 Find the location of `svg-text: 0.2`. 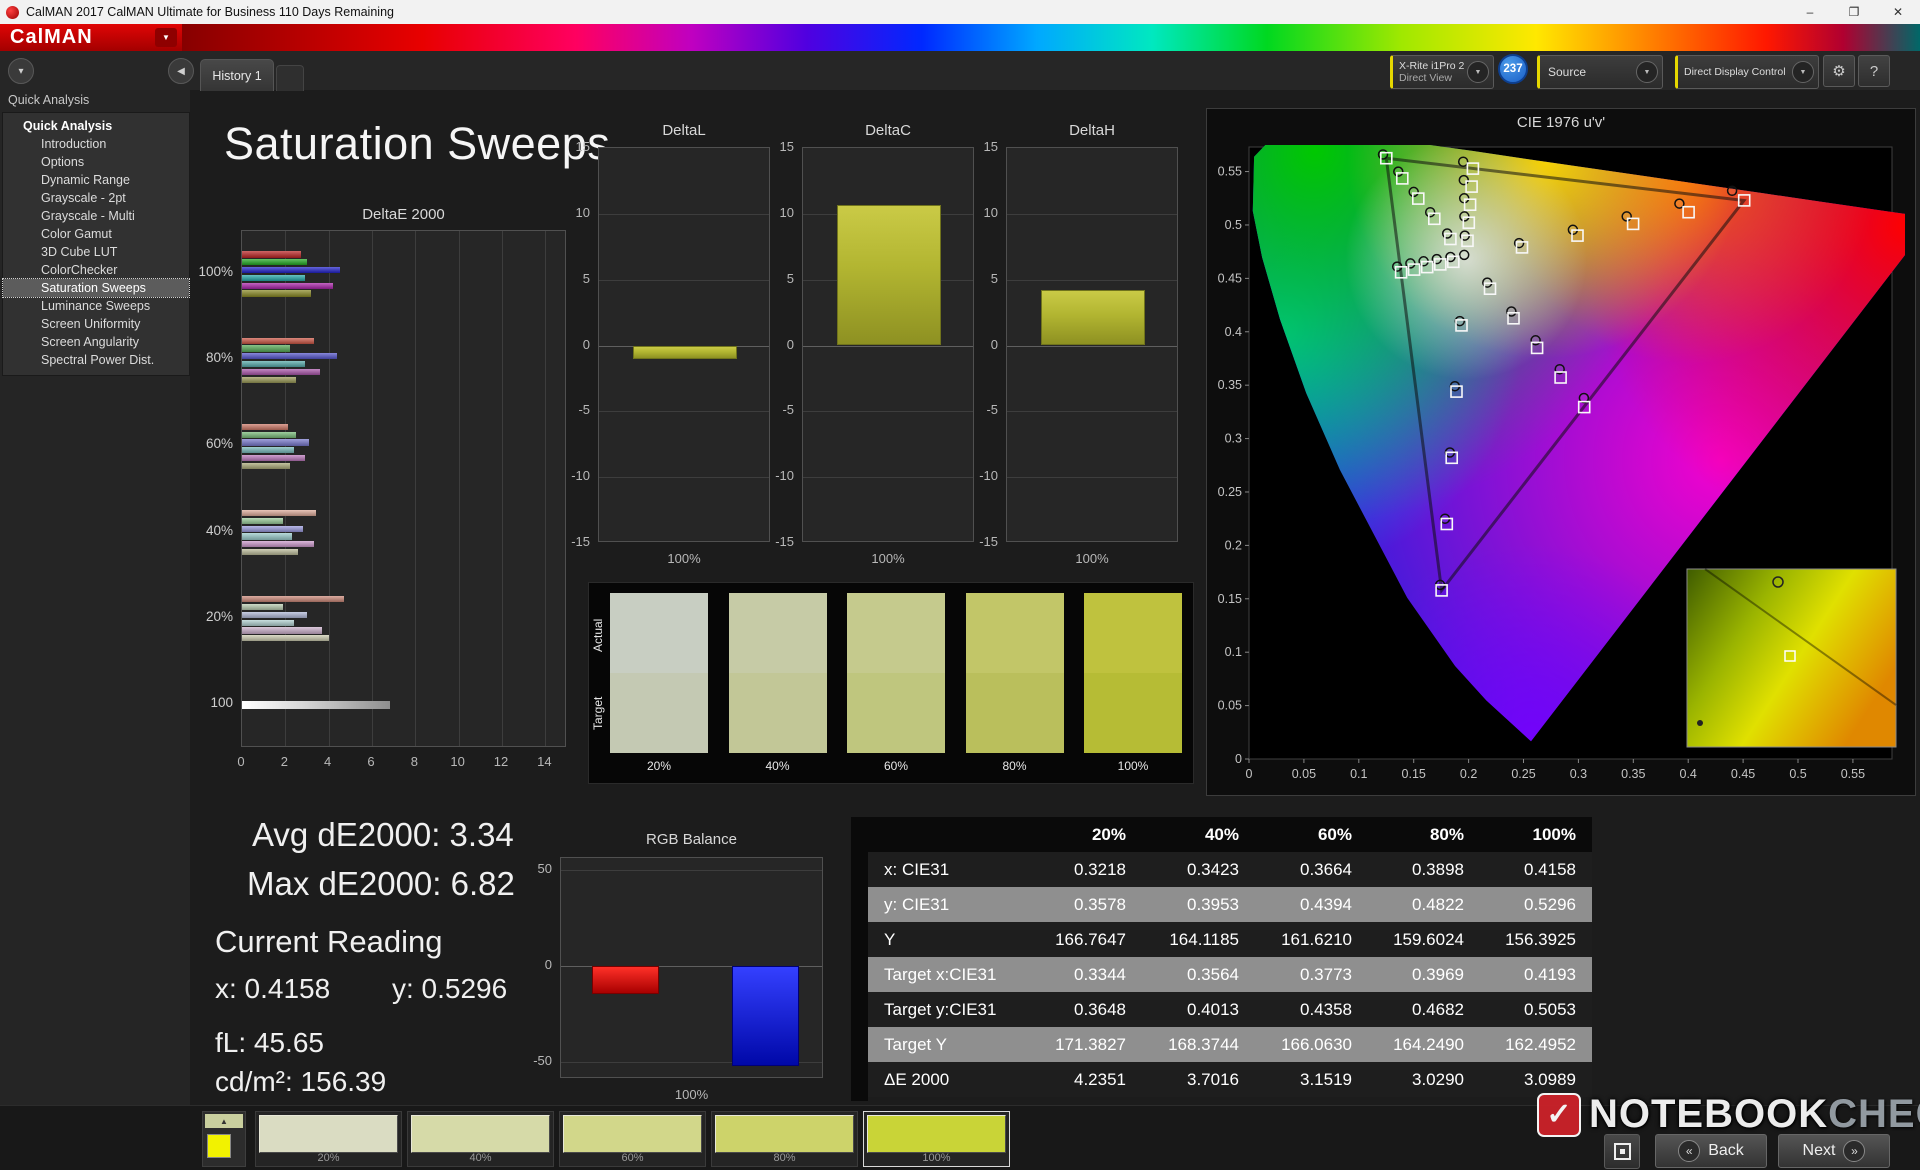

svg-text: 0.2 is located at coordinates (1468, 774).